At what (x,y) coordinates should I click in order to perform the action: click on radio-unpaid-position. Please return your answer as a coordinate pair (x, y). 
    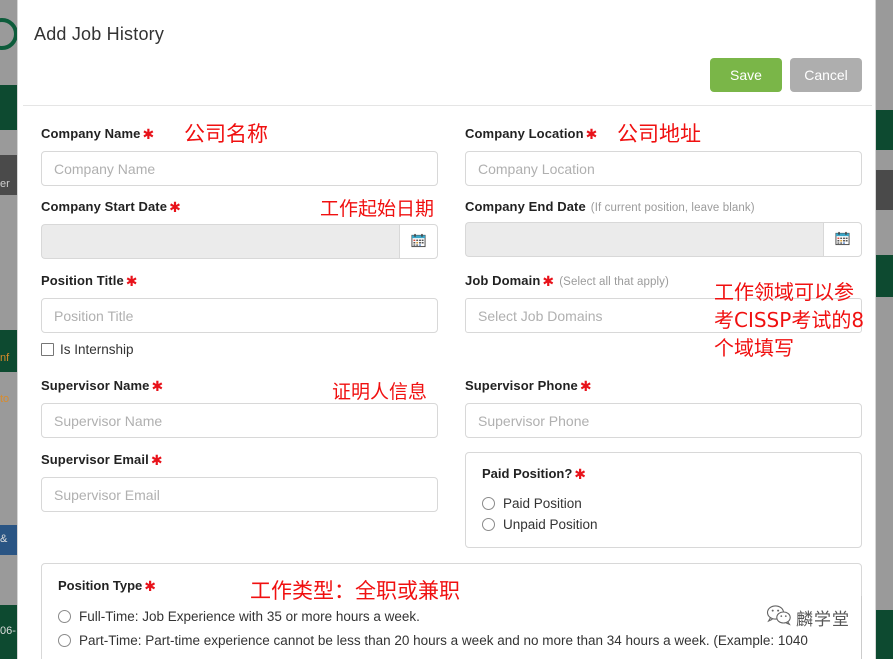
    Looking at the image, I should click on (488, 524).